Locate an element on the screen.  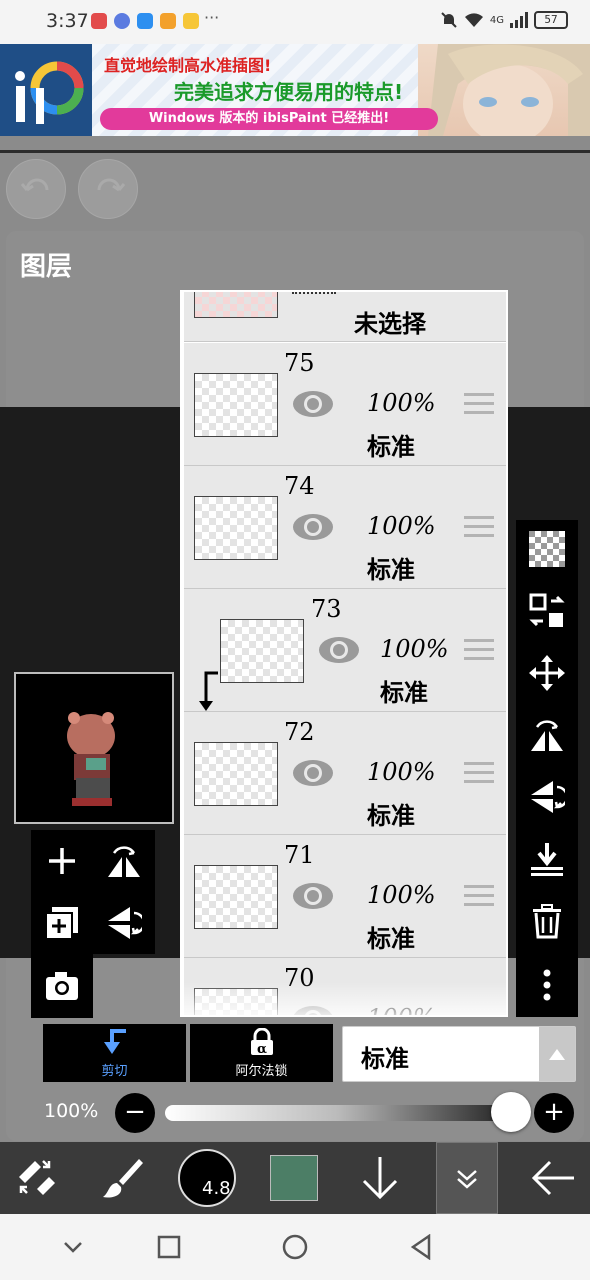
flip-canvas-horizontal-button is located at coordinates (124, 861).